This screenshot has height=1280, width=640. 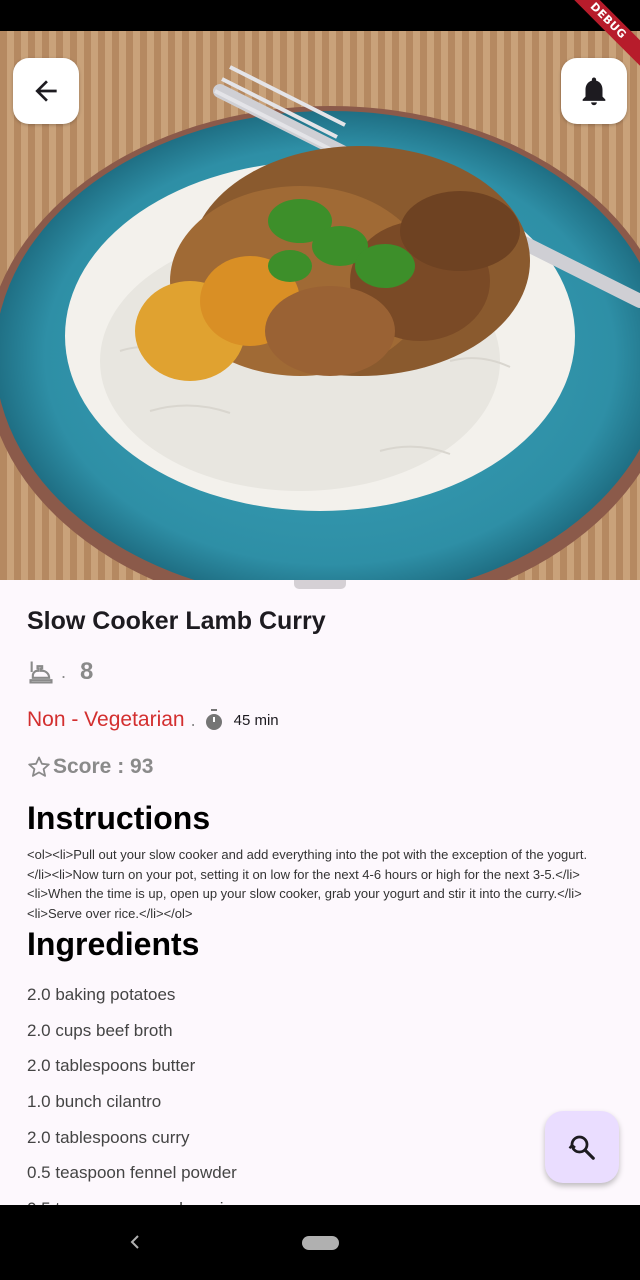 I want to click on ingredient-item: 1.0 bunch cilantro, so click(x=94, y=1102).